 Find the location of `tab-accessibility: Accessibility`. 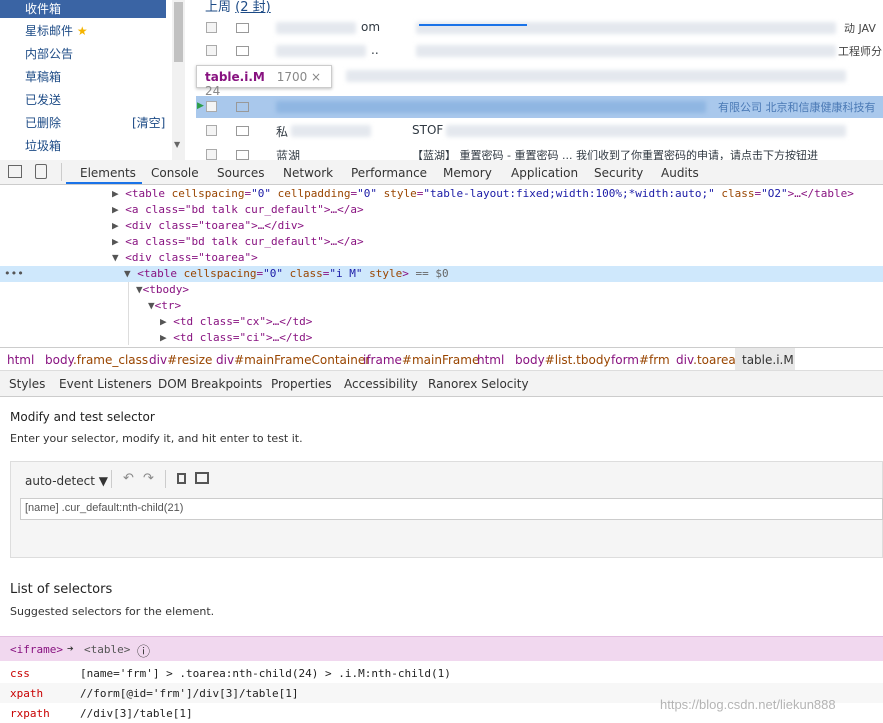

tab-accessibility: Accessibility is located at coordinates (381, 384).